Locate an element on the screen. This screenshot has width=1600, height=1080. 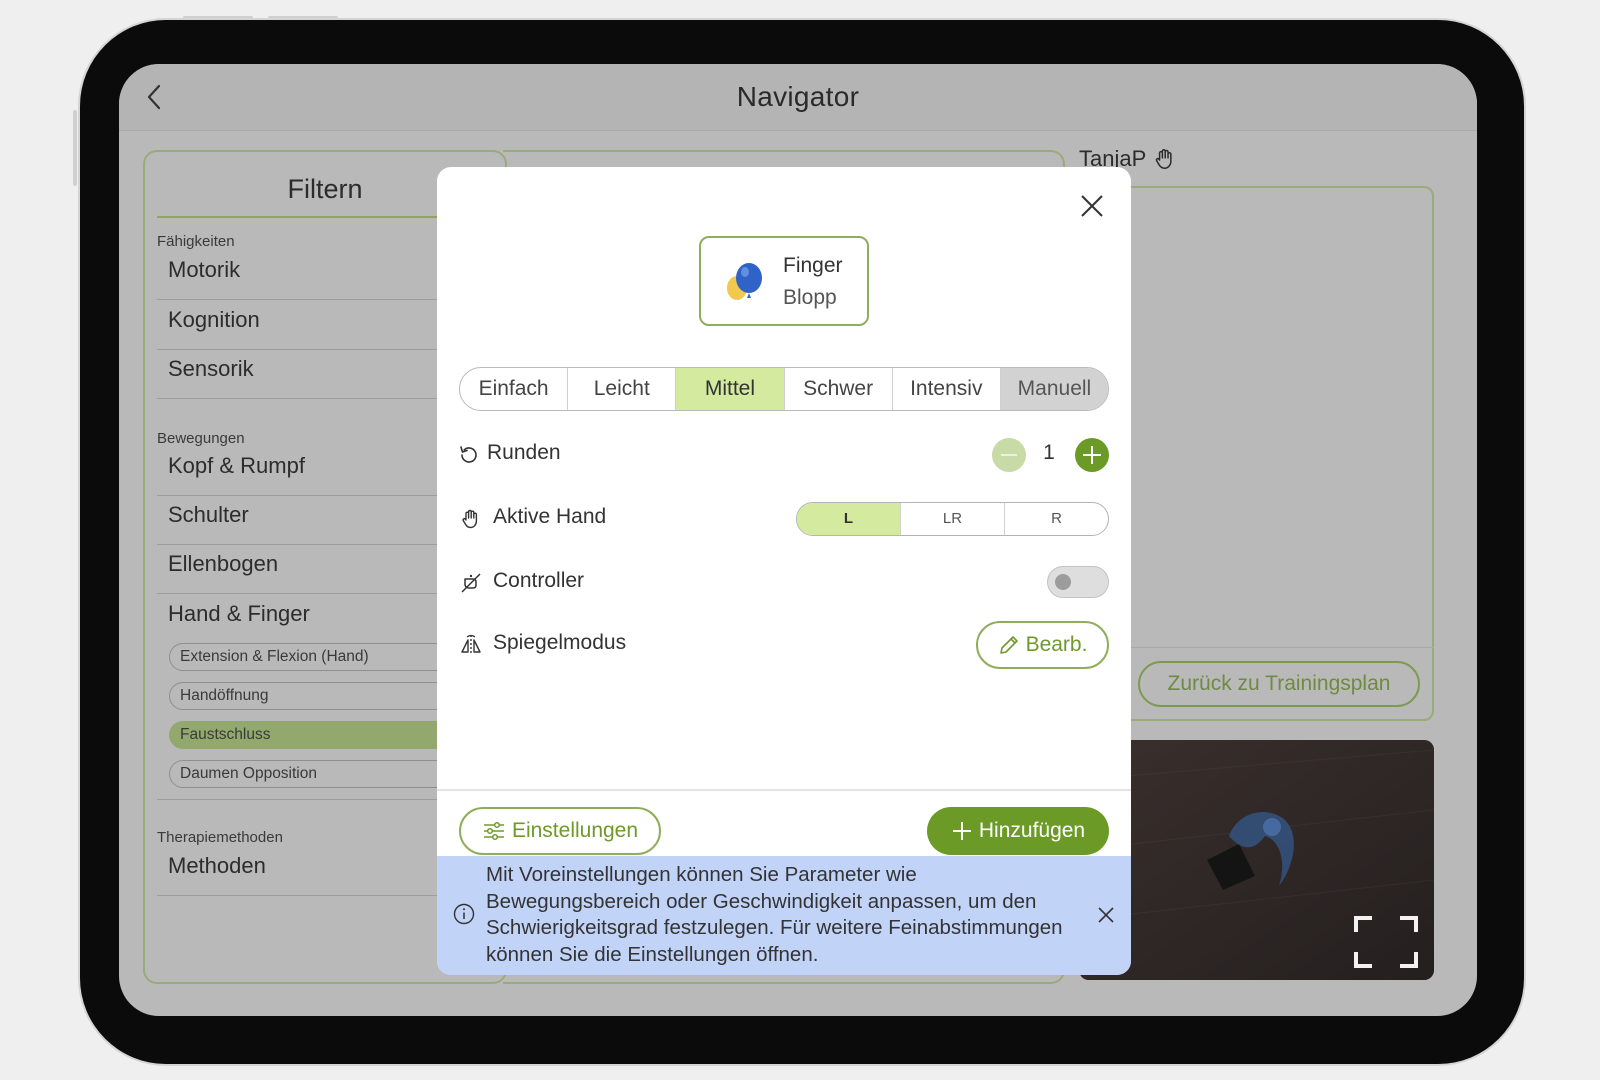
mirror-mode-row: Spiegelmodus Bearb. is located at coordinates (784, 645).